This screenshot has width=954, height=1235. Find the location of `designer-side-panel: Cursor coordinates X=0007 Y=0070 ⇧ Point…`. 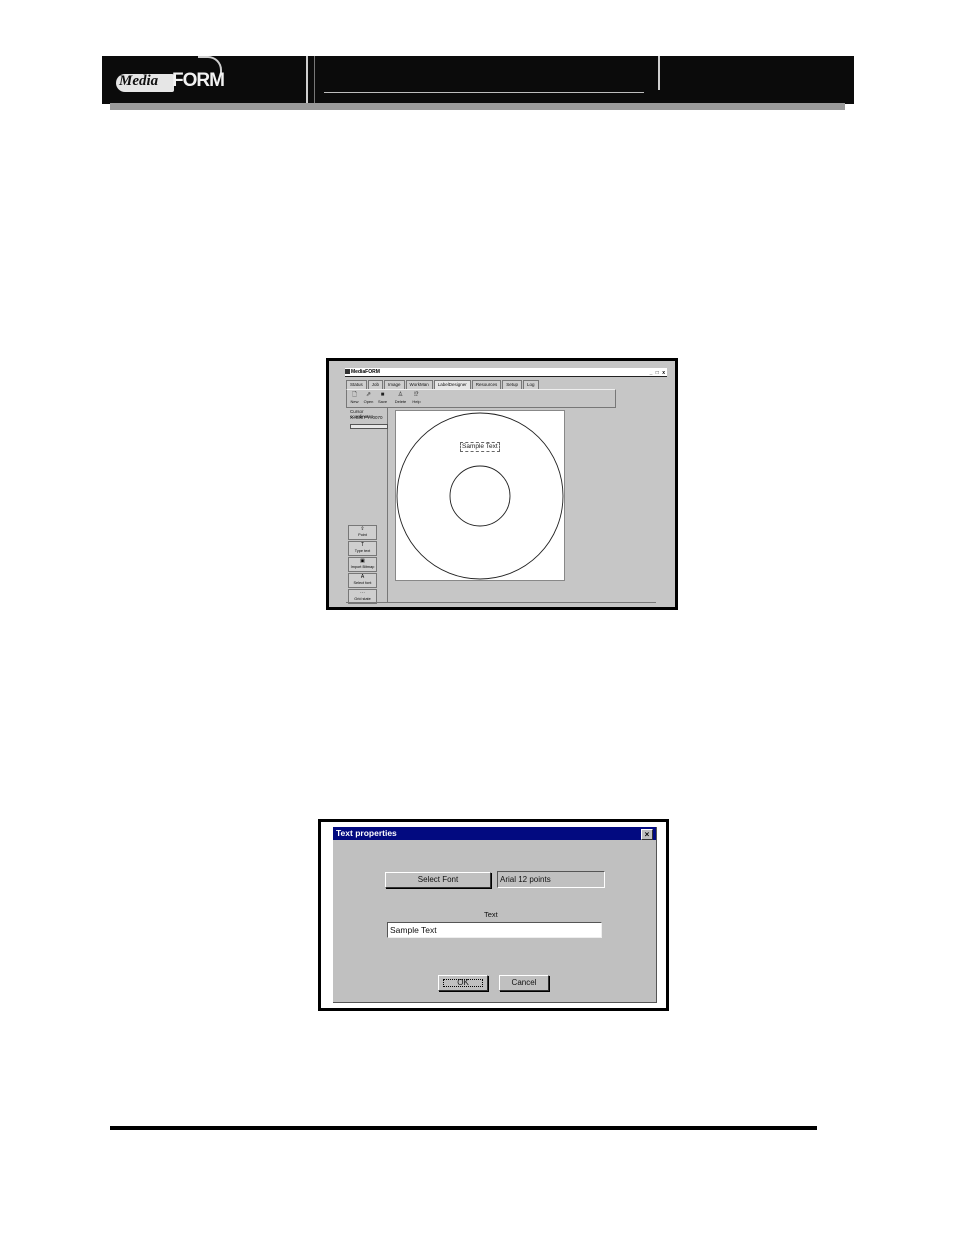

designer-side-panel: Cursor coordinates X=0007 Y=0070 ⇧ Point… is located at coordinates (367, 506).